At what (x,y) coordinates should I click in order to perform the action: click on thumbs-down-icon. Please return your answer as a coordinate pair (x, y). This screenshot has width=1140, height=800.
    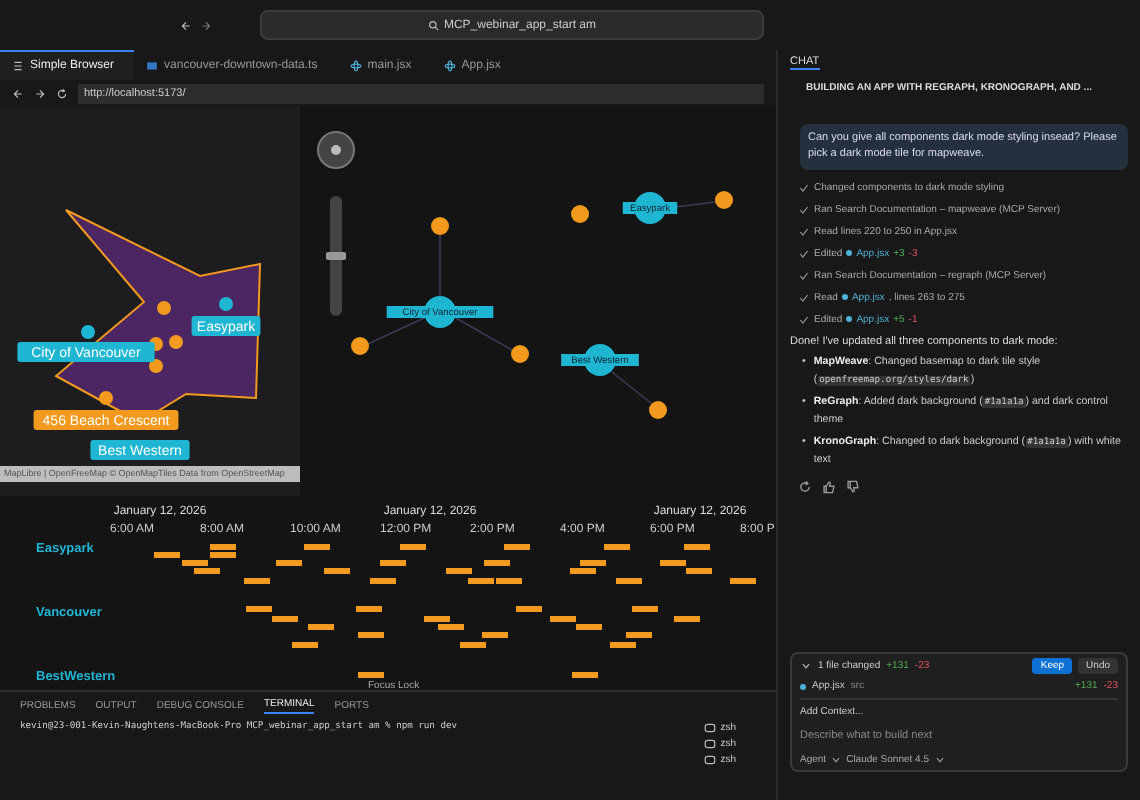
    Looking at the image, I should click on (853, 486).